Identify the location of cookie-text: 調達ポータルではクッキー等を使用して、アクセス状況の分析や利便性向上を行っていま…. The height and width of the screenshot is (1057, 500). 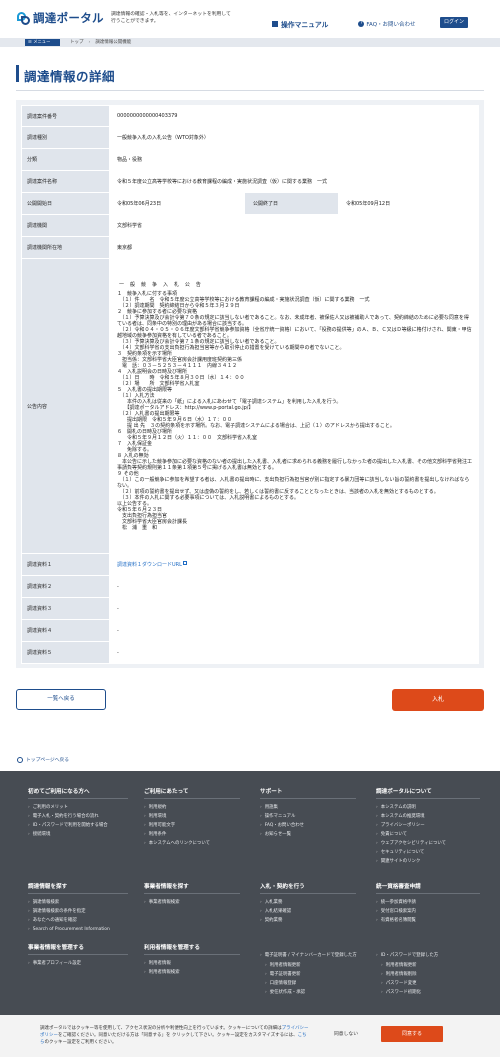
(175, 1035).